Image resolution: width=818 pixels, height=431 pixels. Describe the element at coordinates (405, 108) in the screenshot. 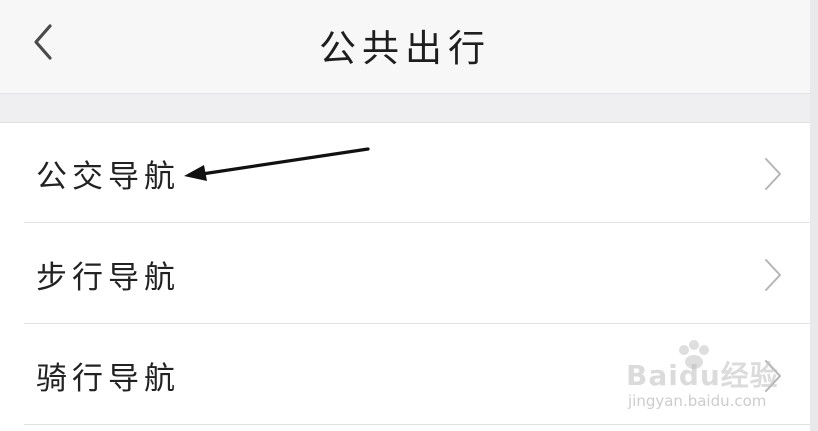

I see `section-divider` at that location.